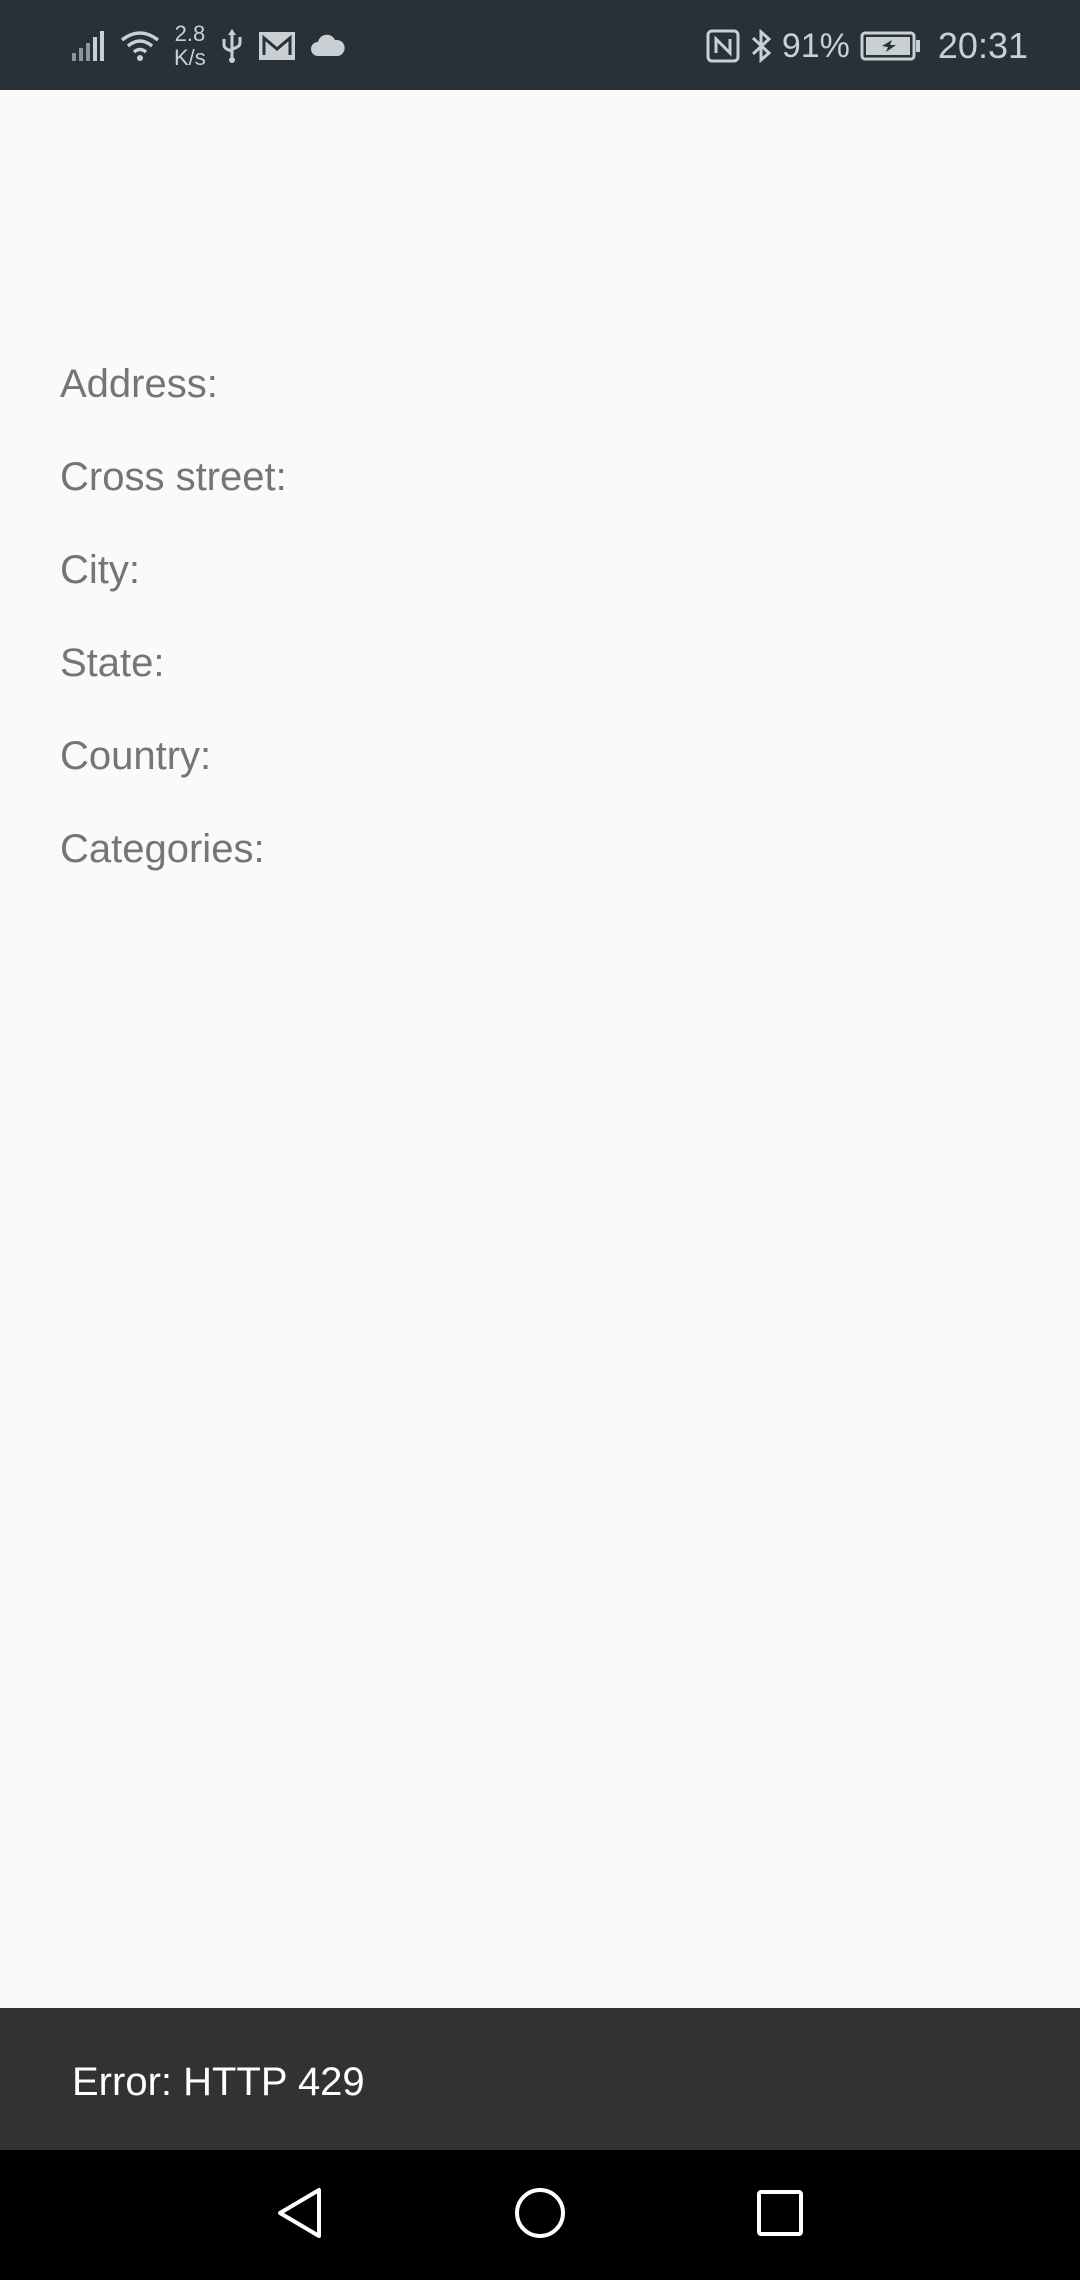  What do you see at coordinates (761, 46) in the screenshot?
I see `bluetooth-icon` at bounding box center [761, 46].